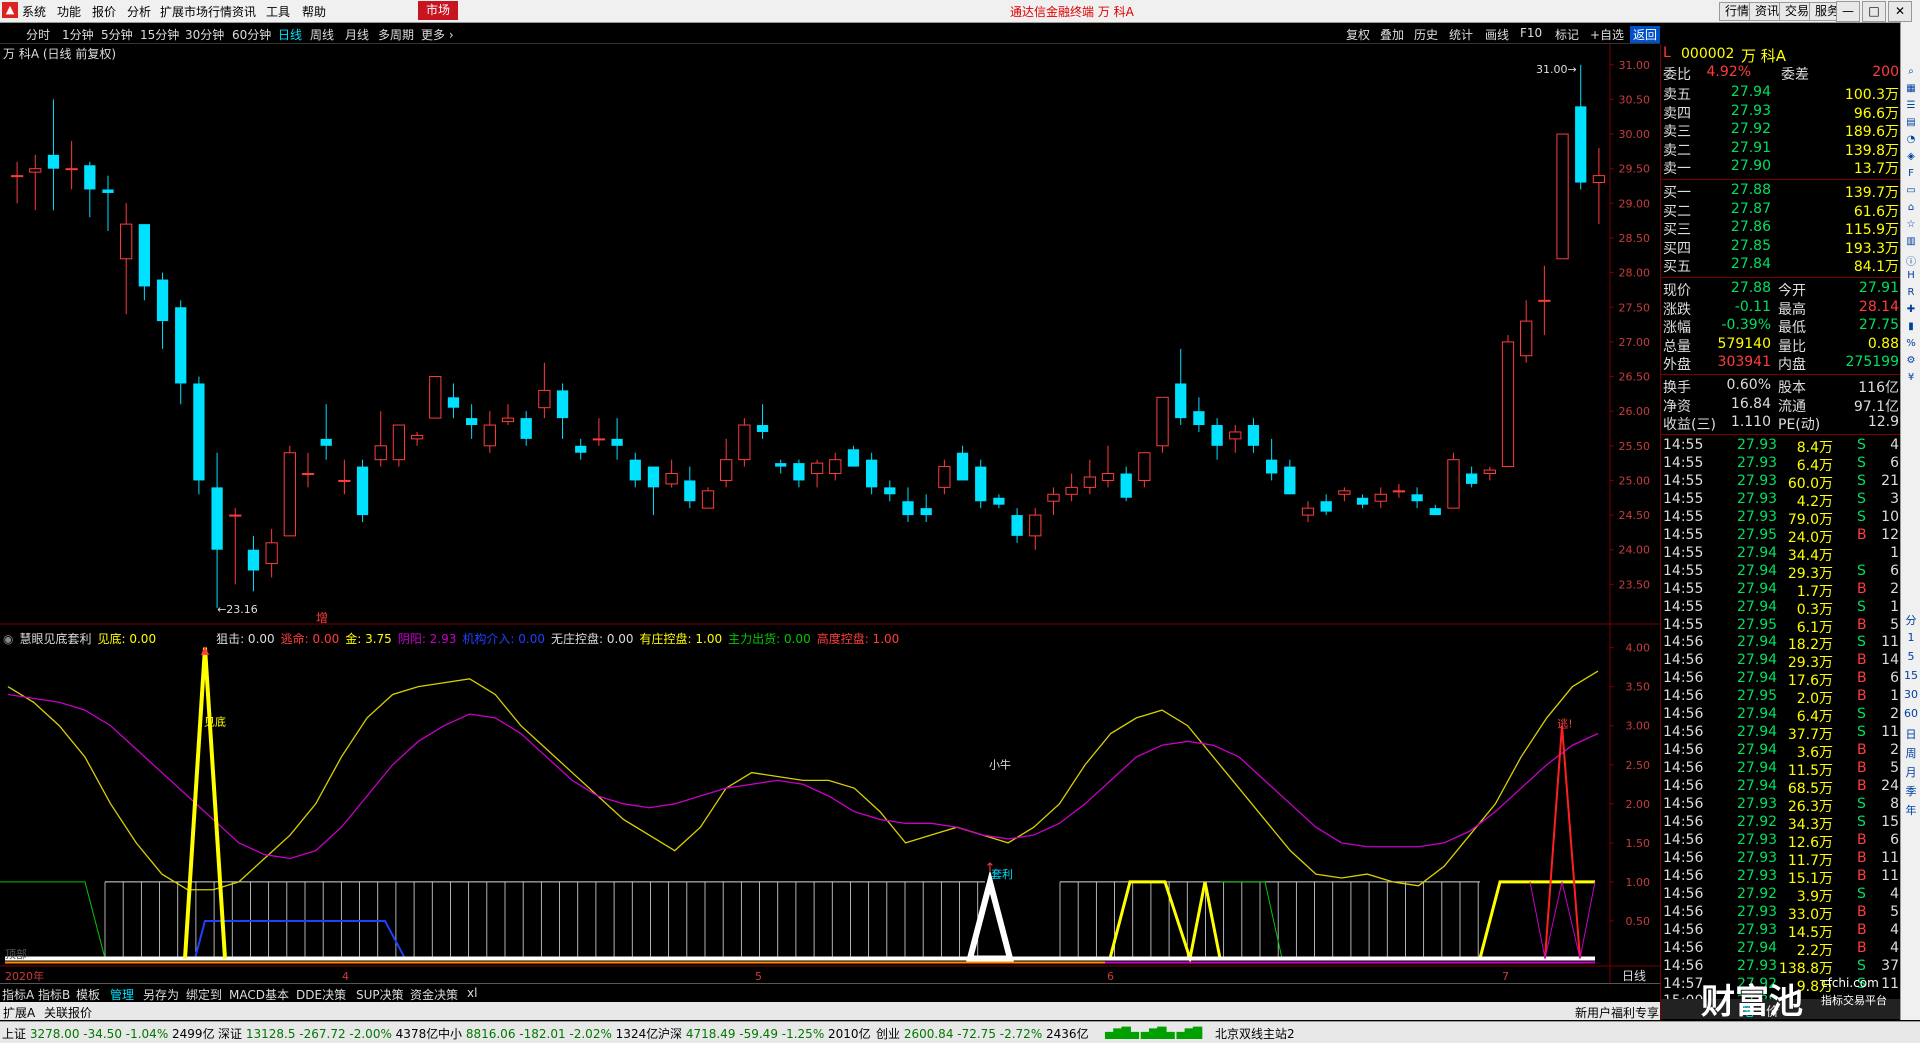 This screenshot has width=1920, height=1043. Describe the element at coordinates (1911, 209) in the screenshot. I see `home-icon: ⌂` at that location.